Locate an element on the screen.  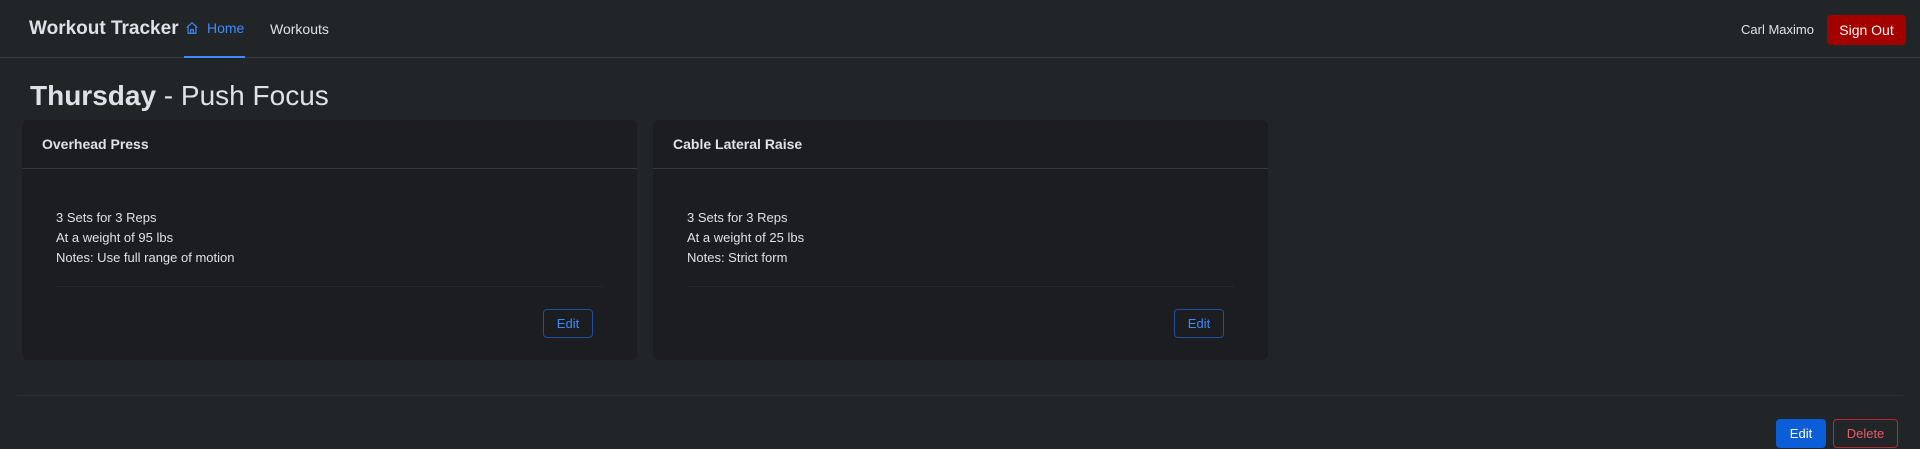
exercise-card-title: Cable Lateral Raise is located at coordinates (960, 144).